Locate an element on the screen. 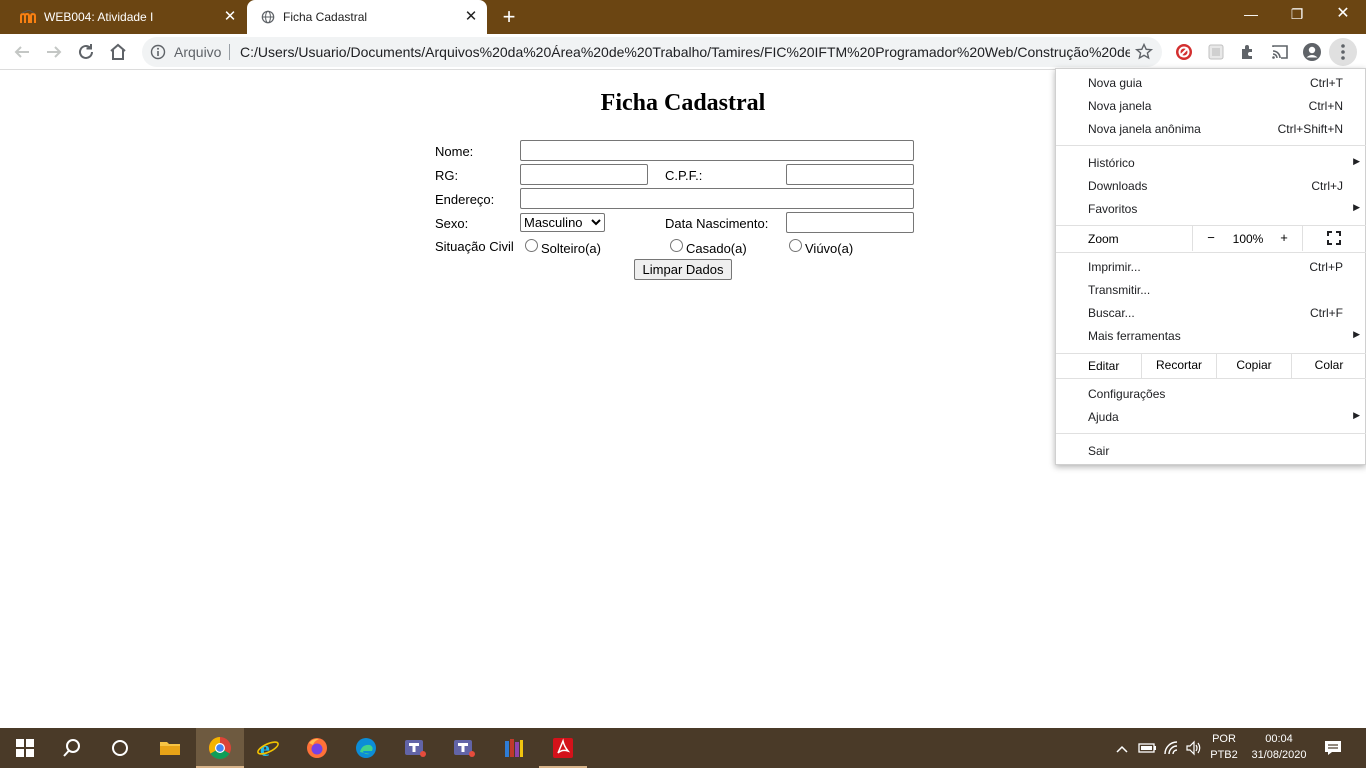  zoom-out-button: − is located at coordinates (1211, 237).